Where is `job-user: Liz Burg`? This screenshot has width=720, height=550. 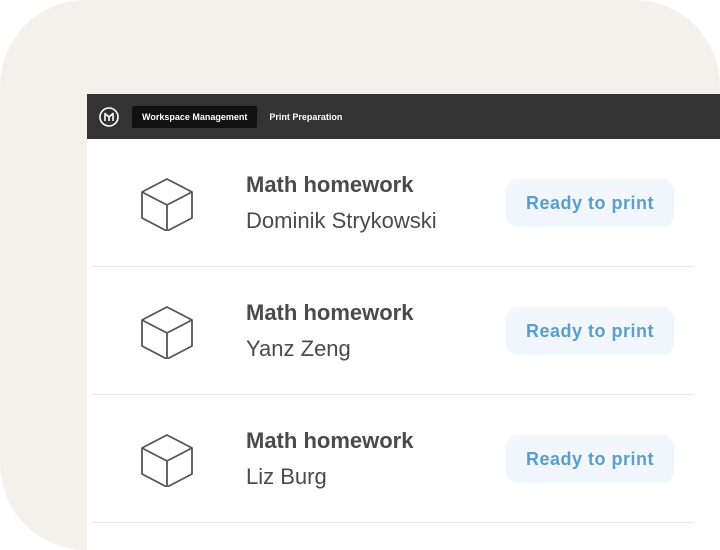 job-user: Liz Burg is located at coordinates (286, 476).